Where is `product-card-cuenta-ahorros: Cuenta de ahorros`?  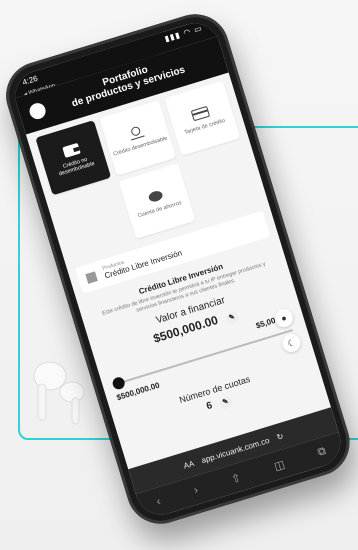 product-card-cuenta-ahorros: Cuenta de ahorros is located at coordinates (157, 201).